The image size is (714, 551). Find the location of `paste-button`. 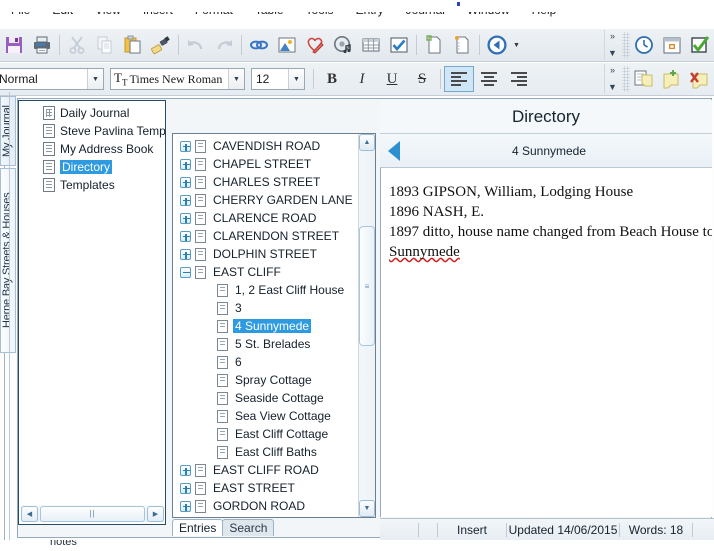

paste-button is located at coordinates (133, 45).